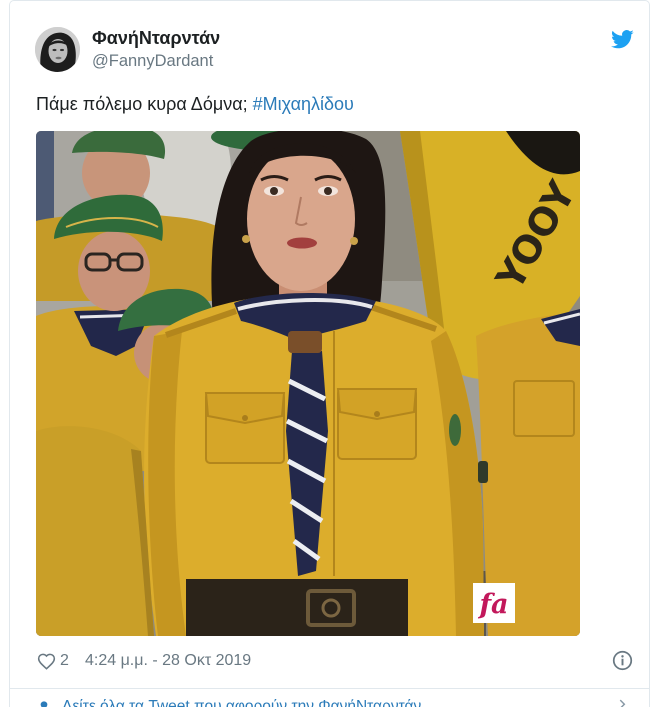 The height and width of the screenshot is (707, 659). I want to click on left-pocket-button, so click(245, 418).